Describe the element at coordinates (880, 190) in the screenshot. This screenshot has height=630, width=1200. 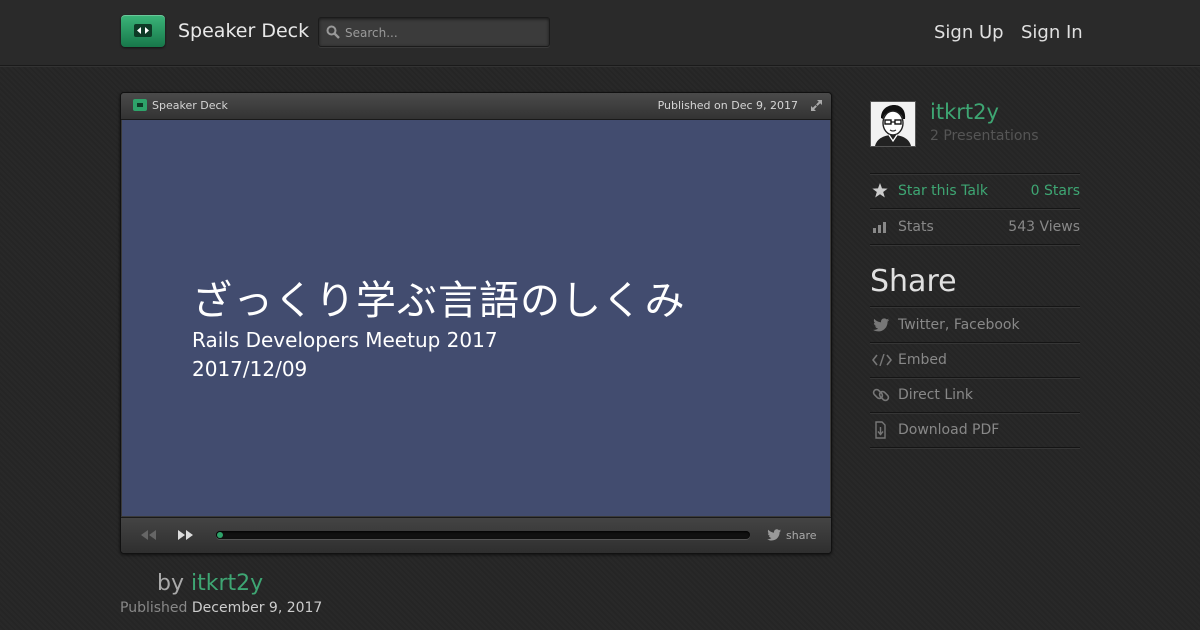
I see `star-icon` at that location.